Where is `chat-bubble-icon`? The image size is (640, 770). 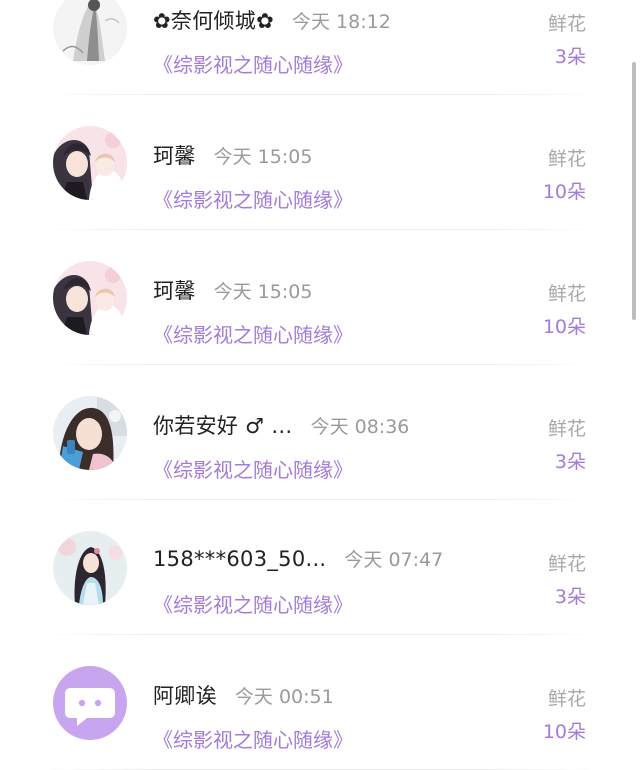
chat-bubble-icon is located at coordinates (90, 703).